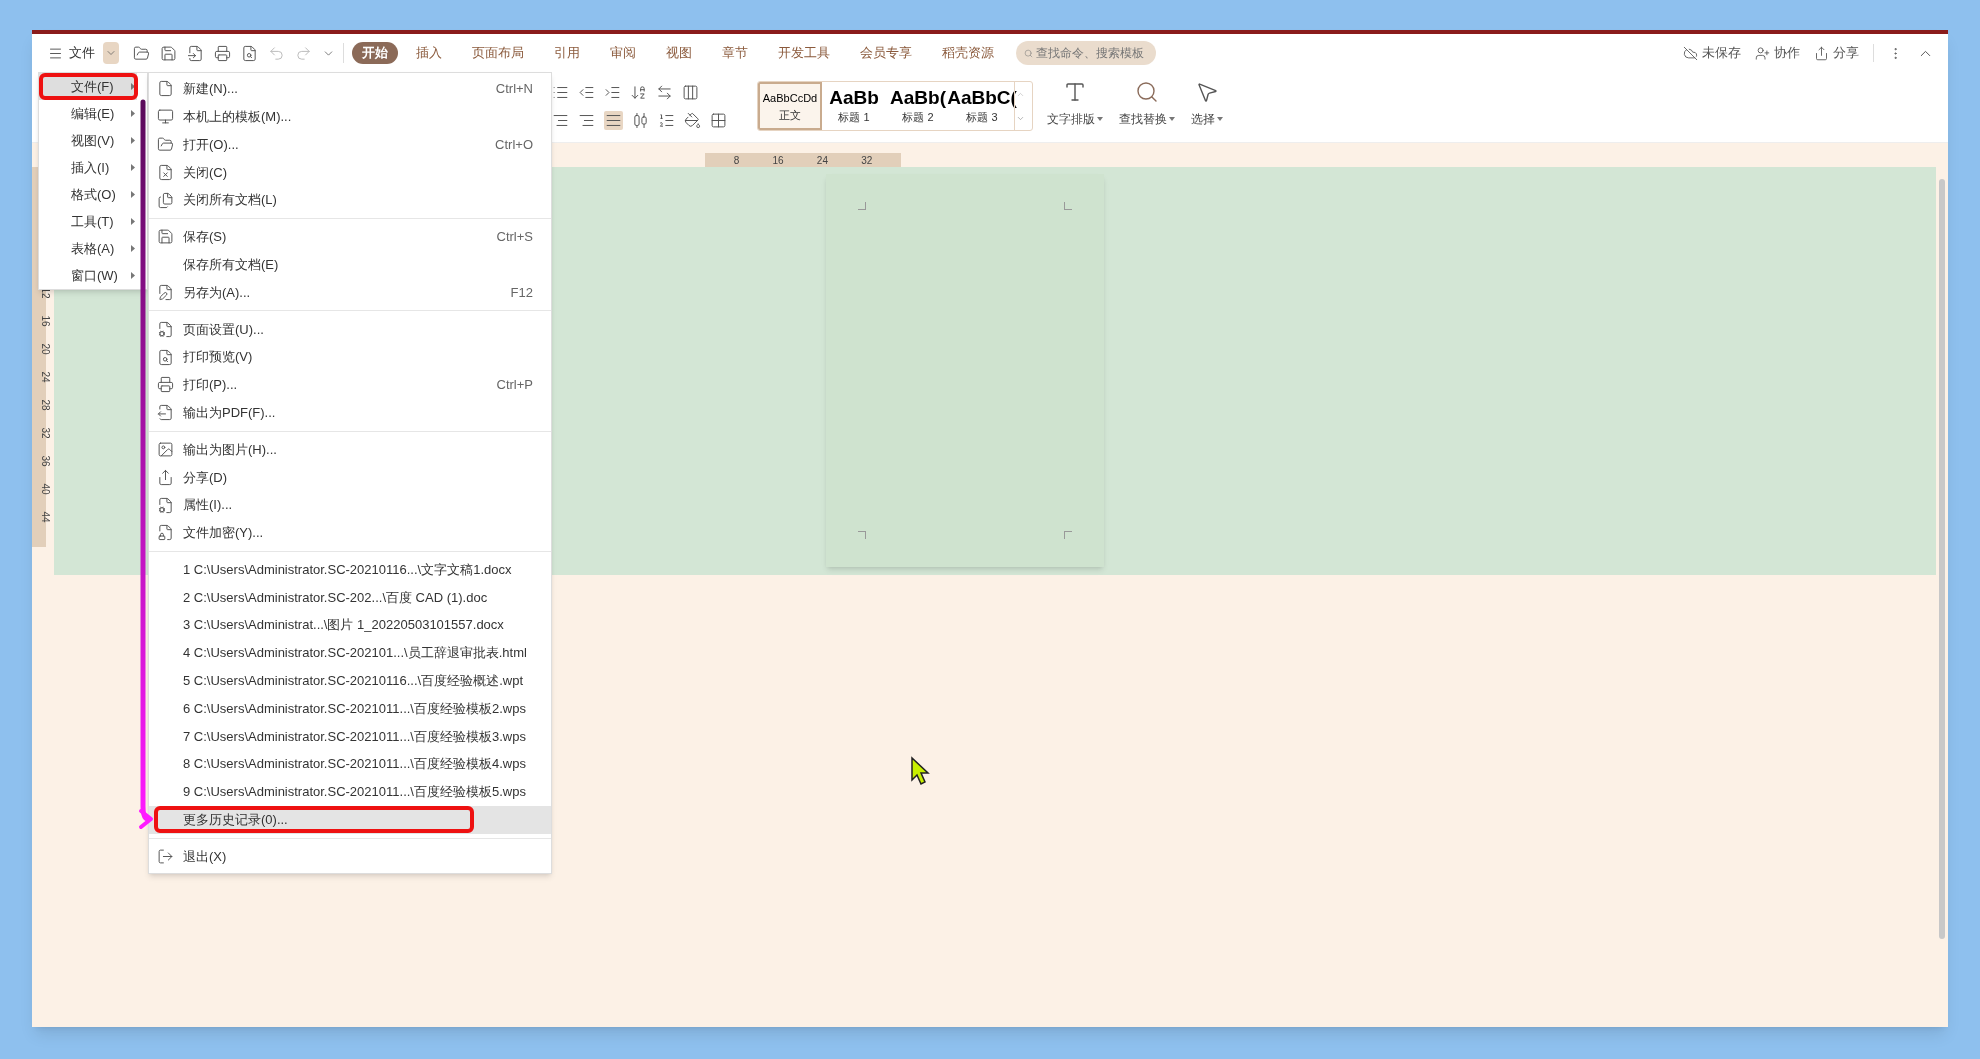 The width and height of the screenshot is (1980, 1059). I want to click on ribbon-tab: 开发工具, so click(804, 53).